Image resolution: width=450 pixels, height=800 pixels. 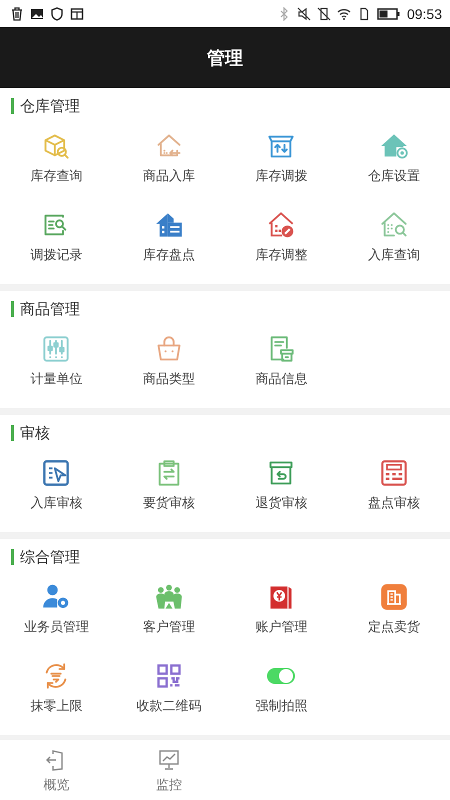 What do you see at coordinates (394, 597) in the screenshot?
I see `office-building-icon` at bounding box center [394, 597].